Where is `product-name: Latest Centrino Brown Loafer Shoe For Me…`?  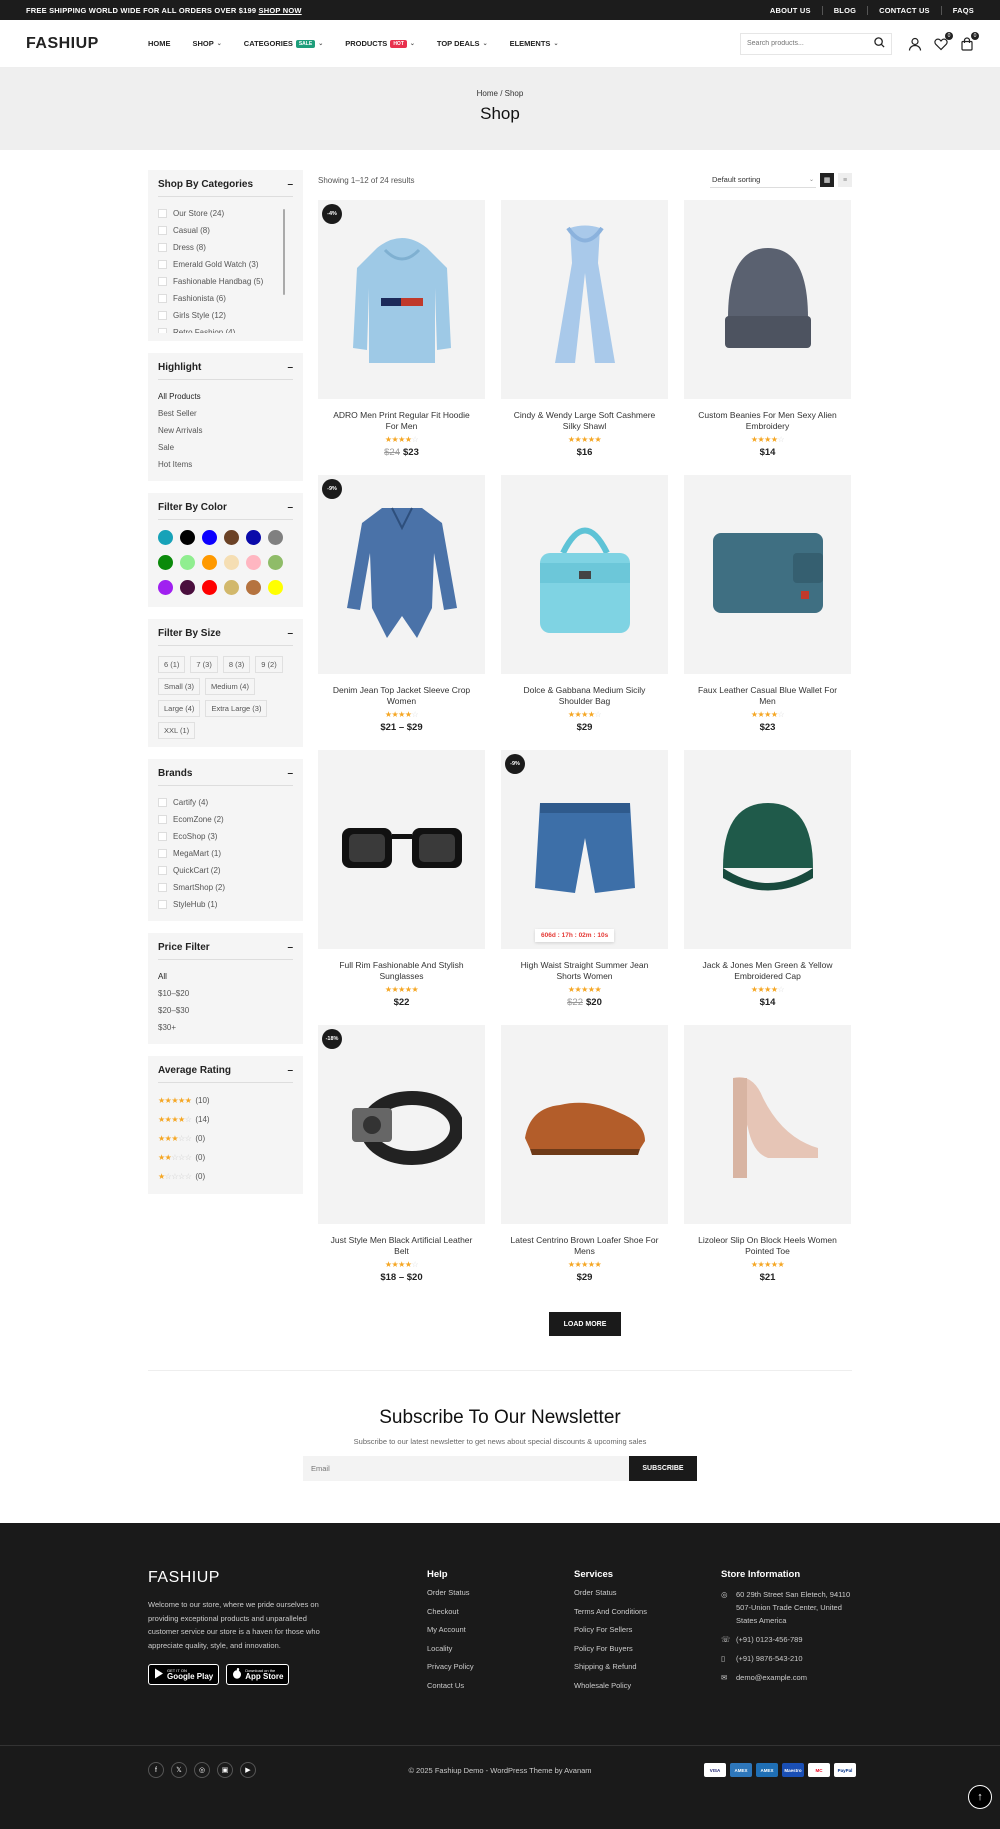
product-name: Latest Centrino Brown Loafer Shoe For Me… is located at coordinates (584, 1246).